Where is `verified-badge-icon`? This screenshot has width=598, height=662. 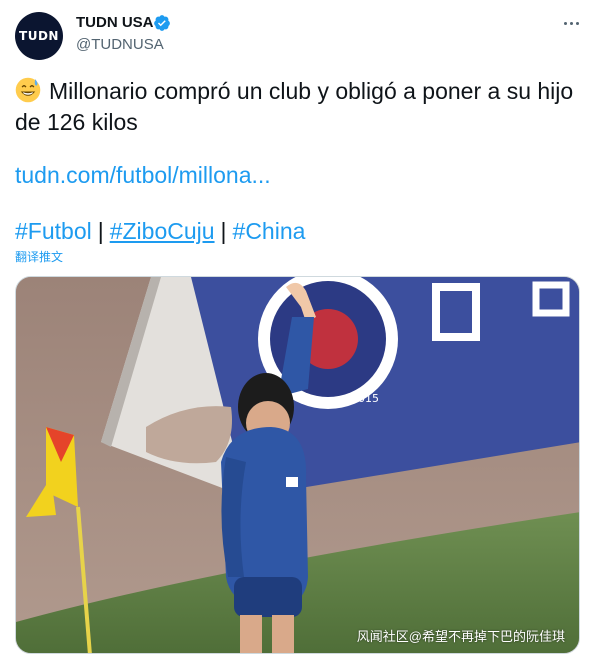
verified-badge-icon is located at coordinates (162, 23).